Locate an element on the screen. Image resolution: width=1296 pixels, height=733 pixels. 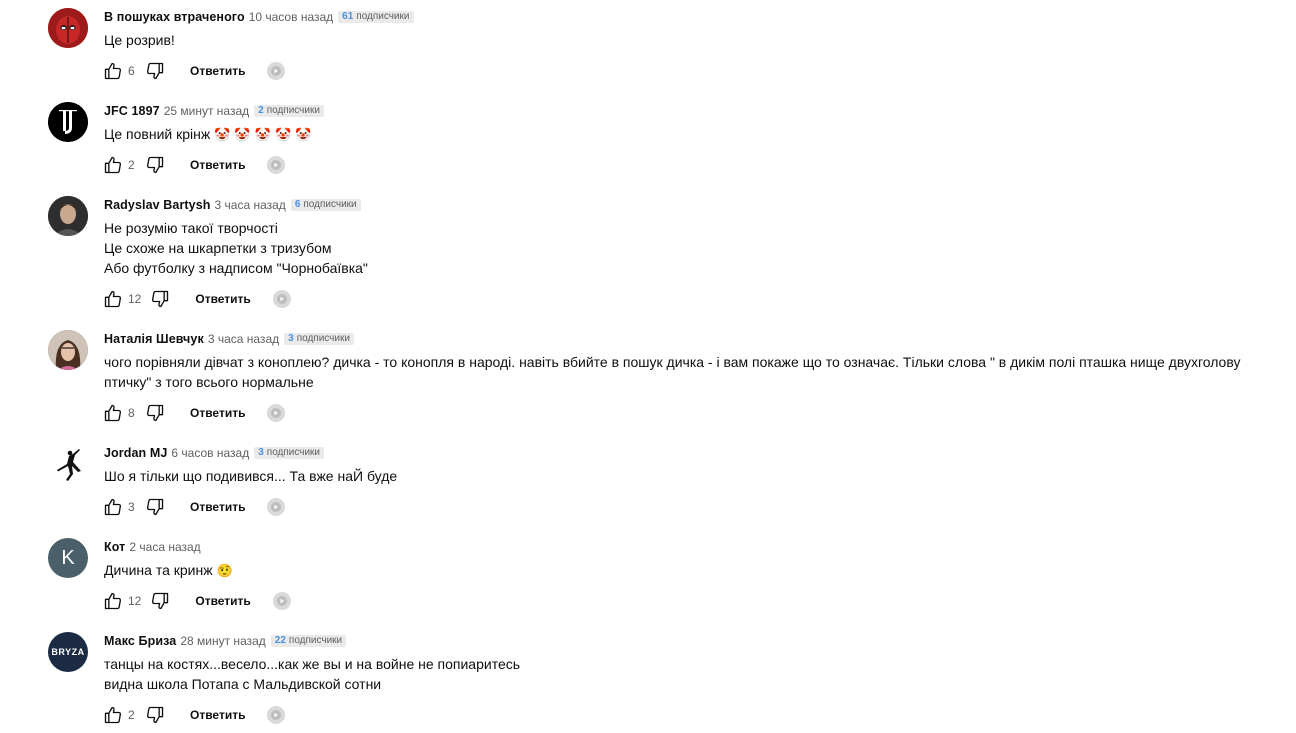
comment-text: Це розрив! is located at coordinates (139, 40).